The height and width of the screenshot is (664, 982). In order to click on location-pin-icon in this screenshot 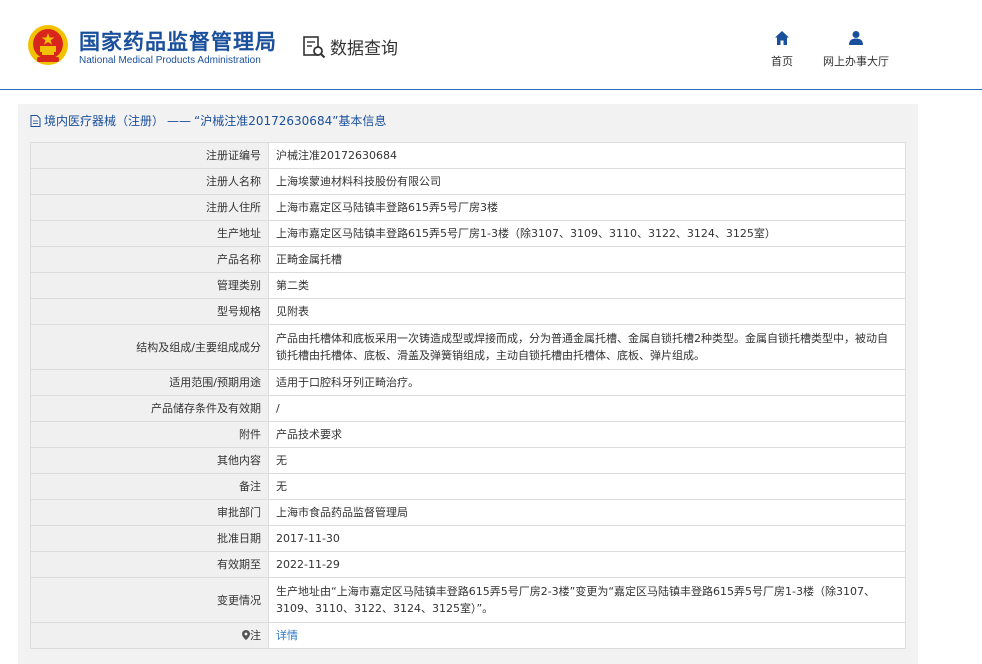, I will do `click(246, 635)`.